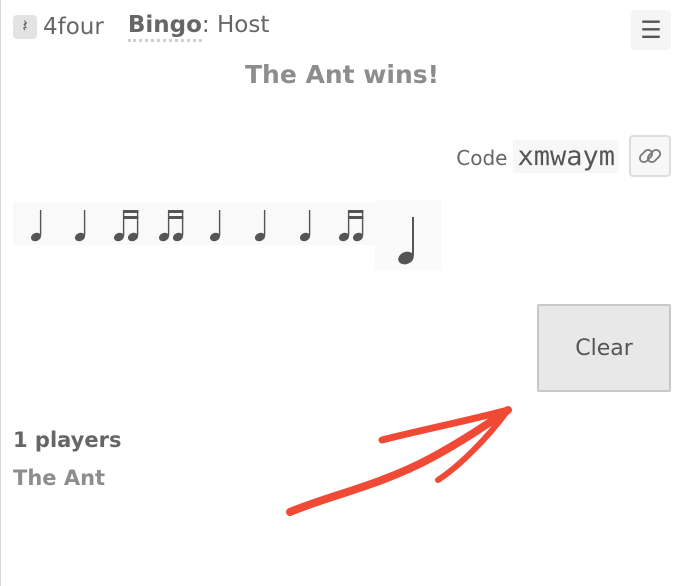 Image resolution: width=679 pixels, height=586 pixels. What do you see at coordinates (651, 30) in the screenshot?
I see `hamburger-menu-icon: ☰` at bounding box center [651, 30].